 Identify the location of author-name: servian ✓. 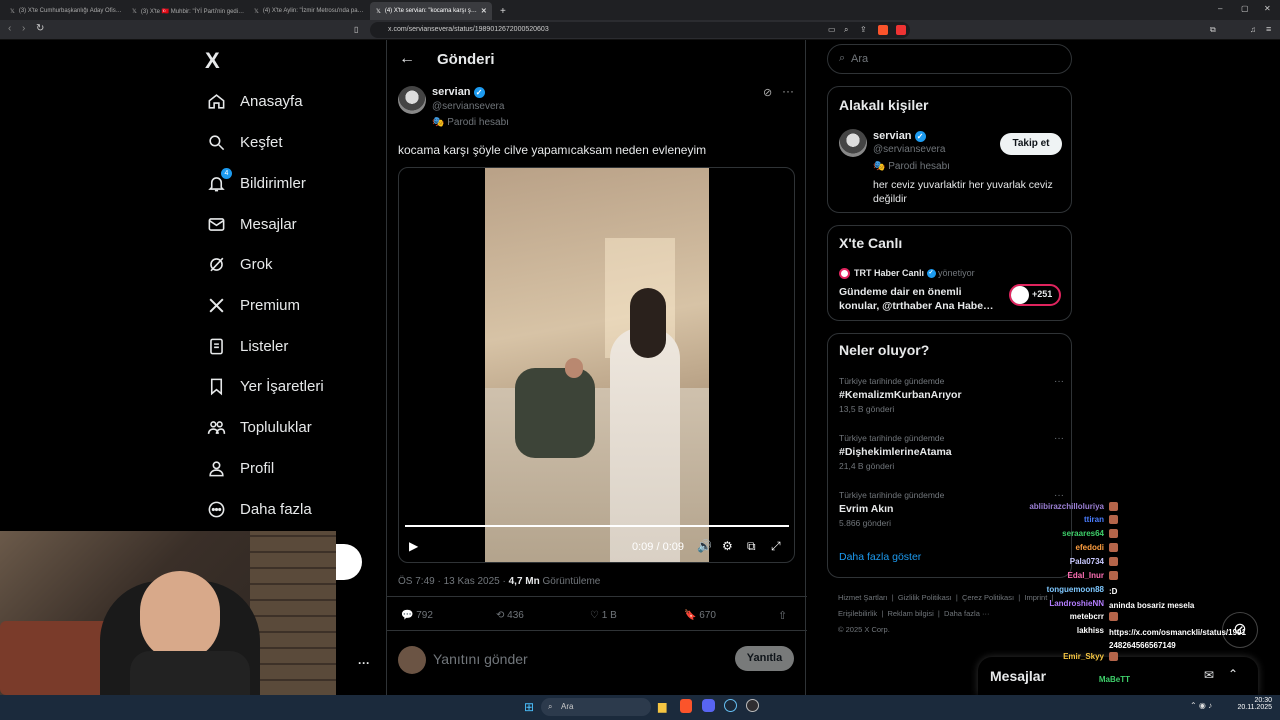
(458, 92).